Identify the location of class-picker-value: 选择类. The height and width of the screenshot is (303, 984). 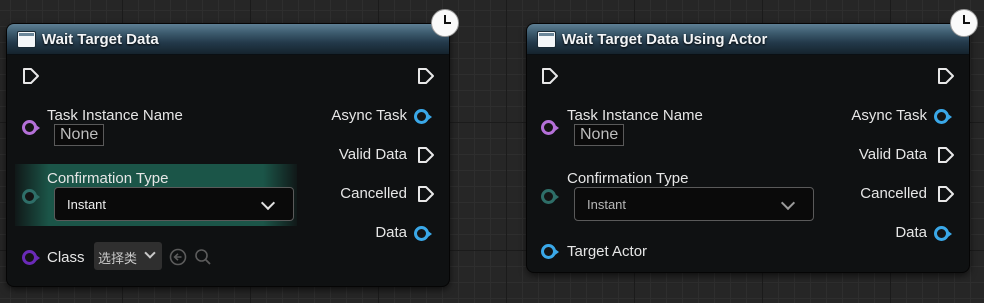
(118, 259).